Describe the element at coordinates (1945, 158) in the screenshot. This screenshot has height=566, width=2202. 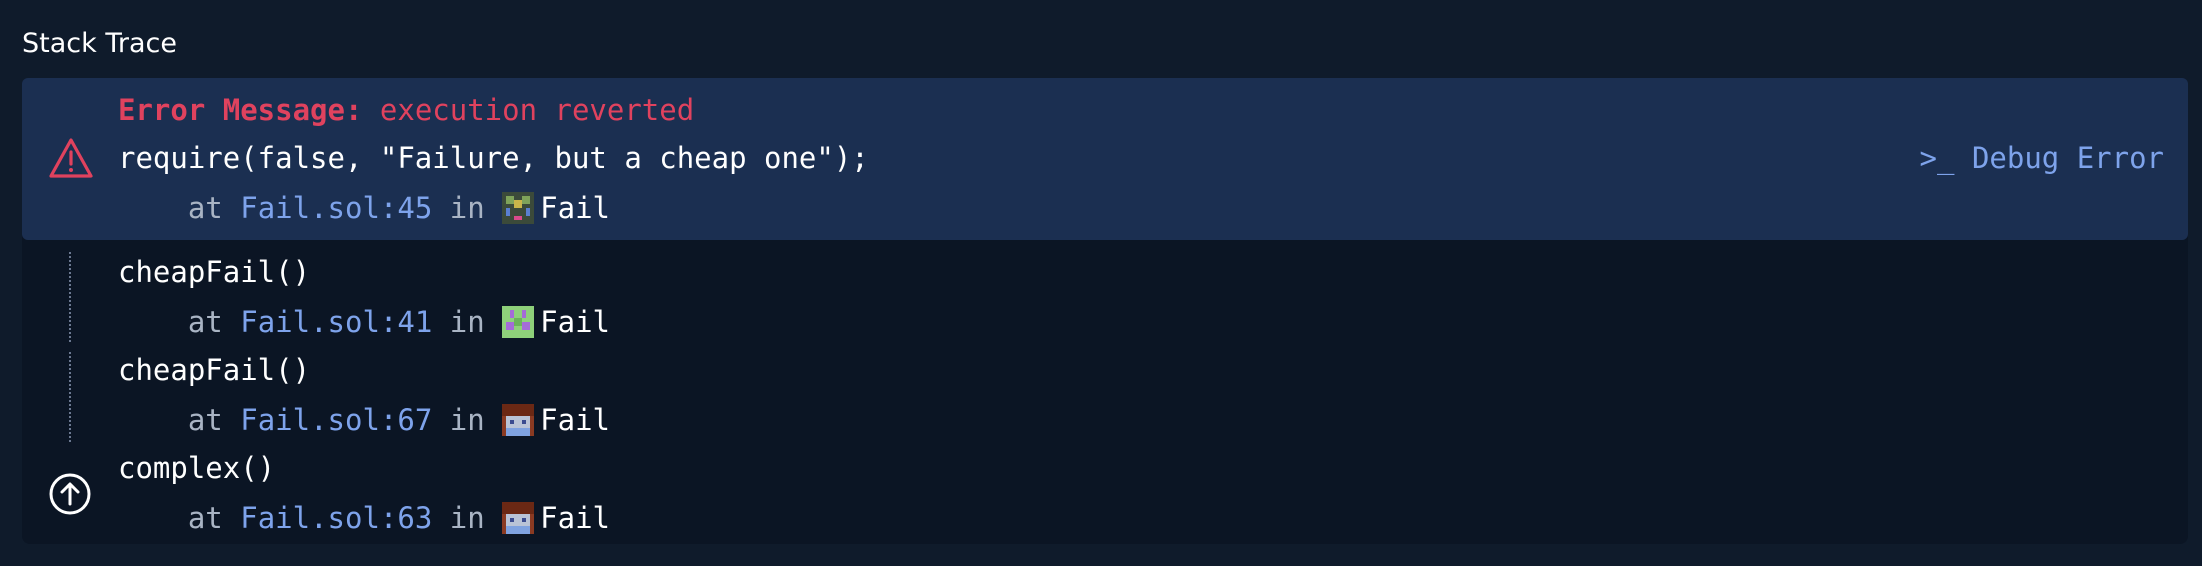
I see `terminal-prompt-icon: >_` at that location.